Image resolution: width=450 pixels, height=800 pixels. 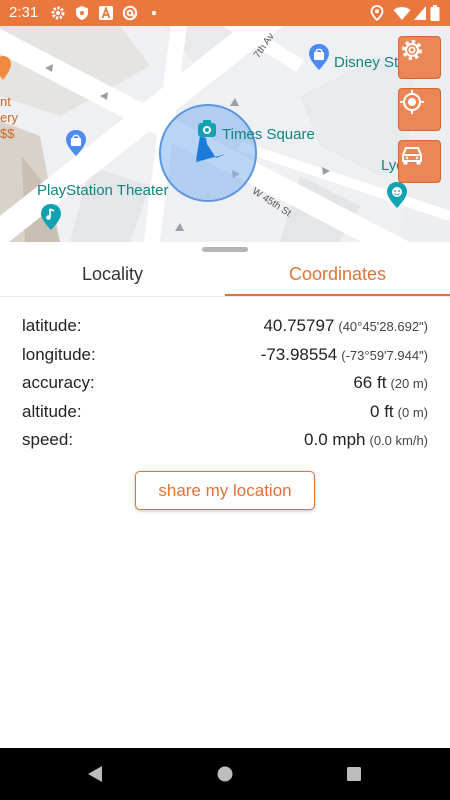 What do you see at coordinates (225, 13) in the screenshot?
I see `status-bar: 2:31` at bounding box center [225, 13].